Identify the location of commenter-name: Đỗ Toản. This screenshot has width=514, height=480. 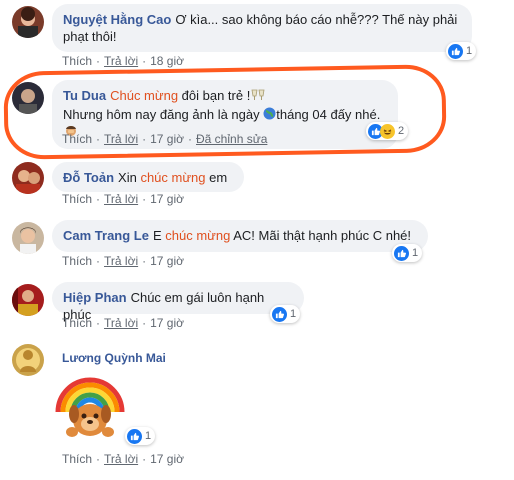
(88, 177).